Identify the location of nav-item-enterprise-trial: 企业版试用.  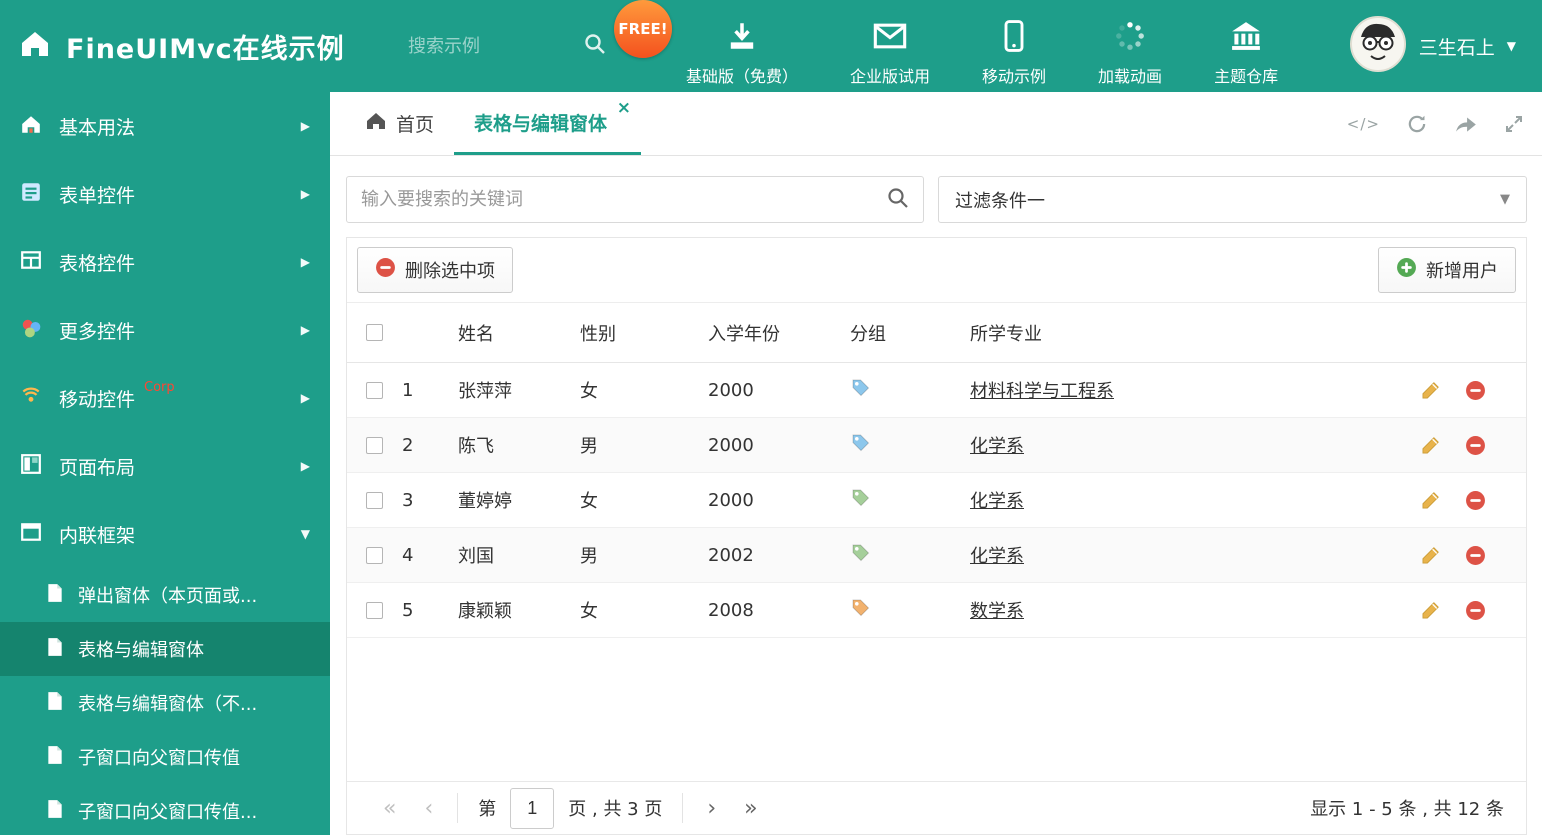
(890, 46).